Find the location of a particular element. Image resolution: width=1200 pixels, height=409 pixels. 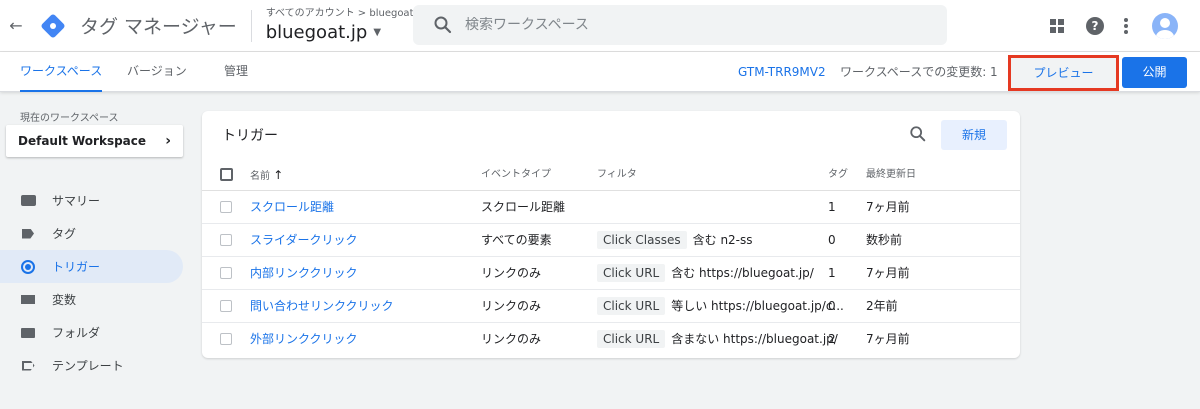

sidebar-item-label: テンプレート is located at coordinates (88, 366).